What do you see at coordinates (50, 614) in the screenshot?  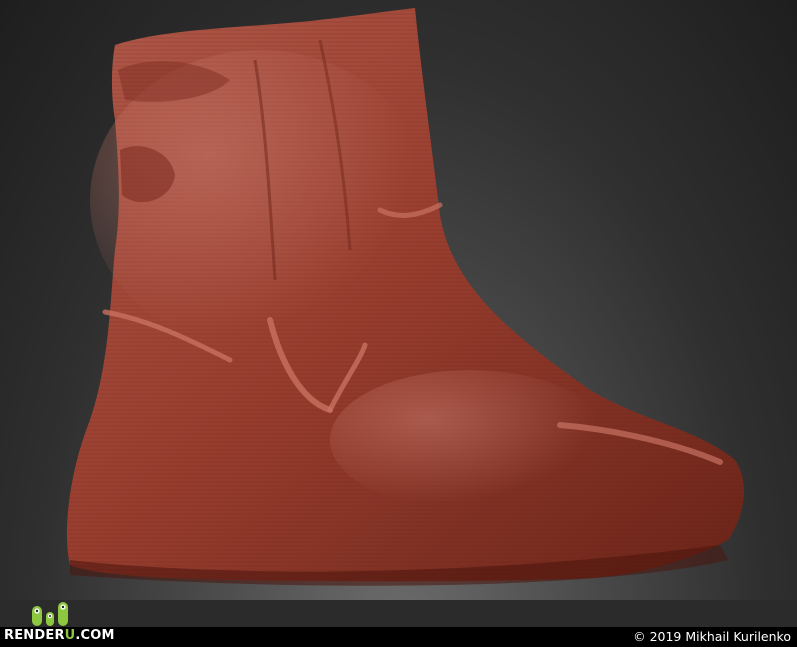 I see `logo-mascot-icon` at bounding box center [50, 614].